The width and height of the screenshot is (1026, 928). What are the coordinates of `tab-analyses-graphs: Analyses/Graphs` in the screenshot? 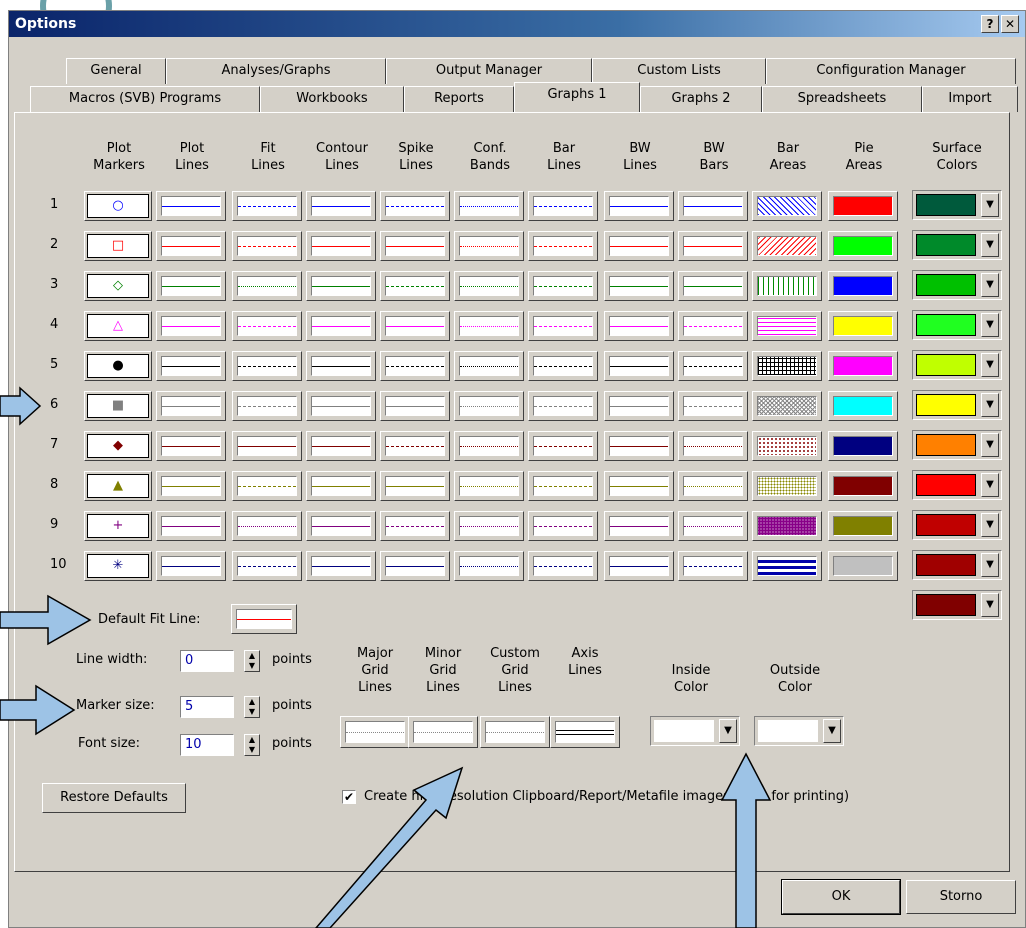 It's located at (276, 71).